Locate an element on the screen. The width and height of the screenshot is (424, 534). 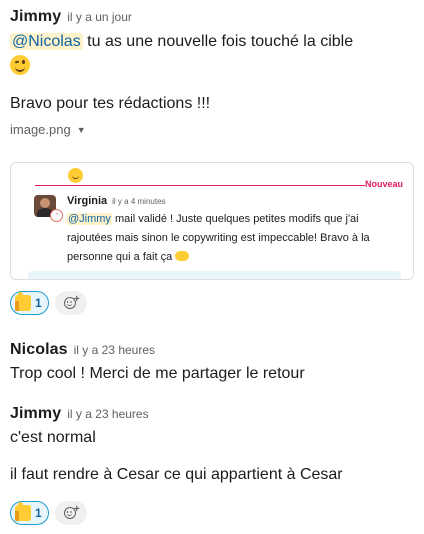
smile-emoji-icon is located at coordinates (75, 175).